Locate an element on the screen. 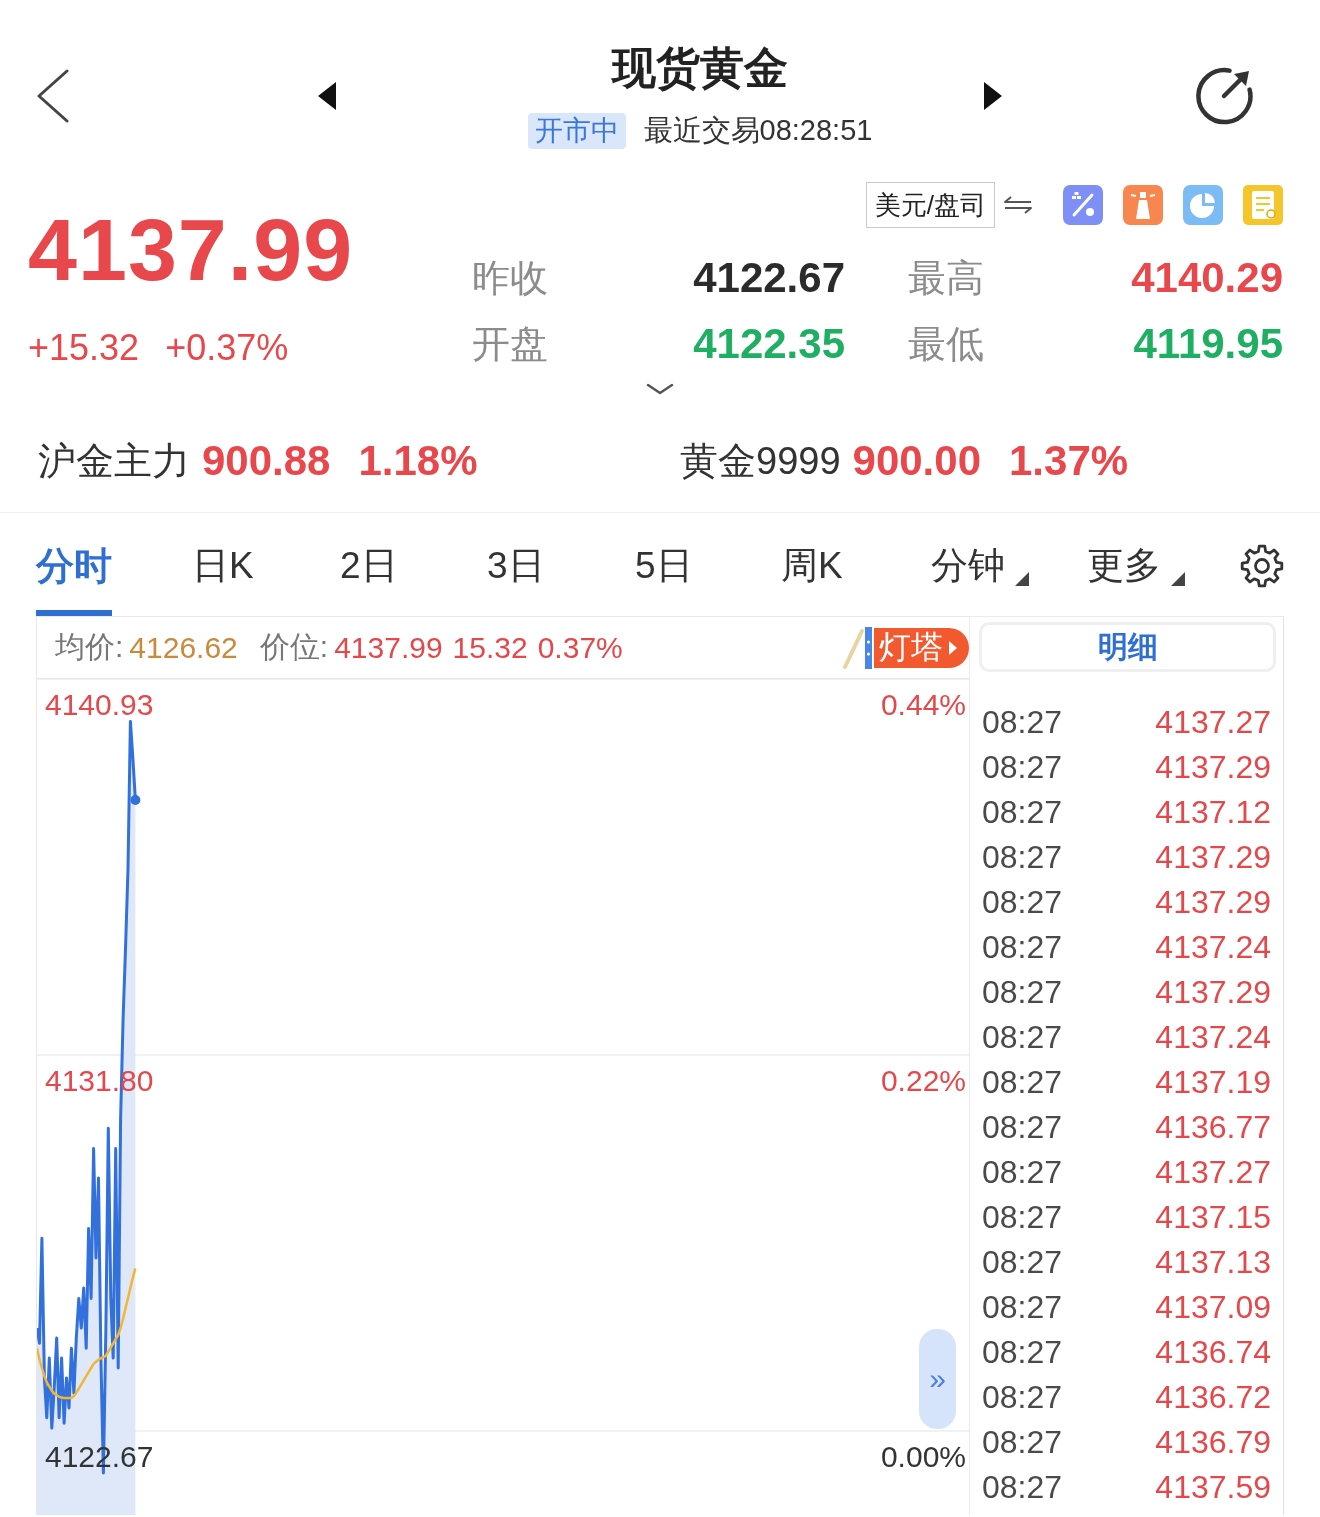  contract-change-percent: 1.18% is located at coordinates (418, 461).